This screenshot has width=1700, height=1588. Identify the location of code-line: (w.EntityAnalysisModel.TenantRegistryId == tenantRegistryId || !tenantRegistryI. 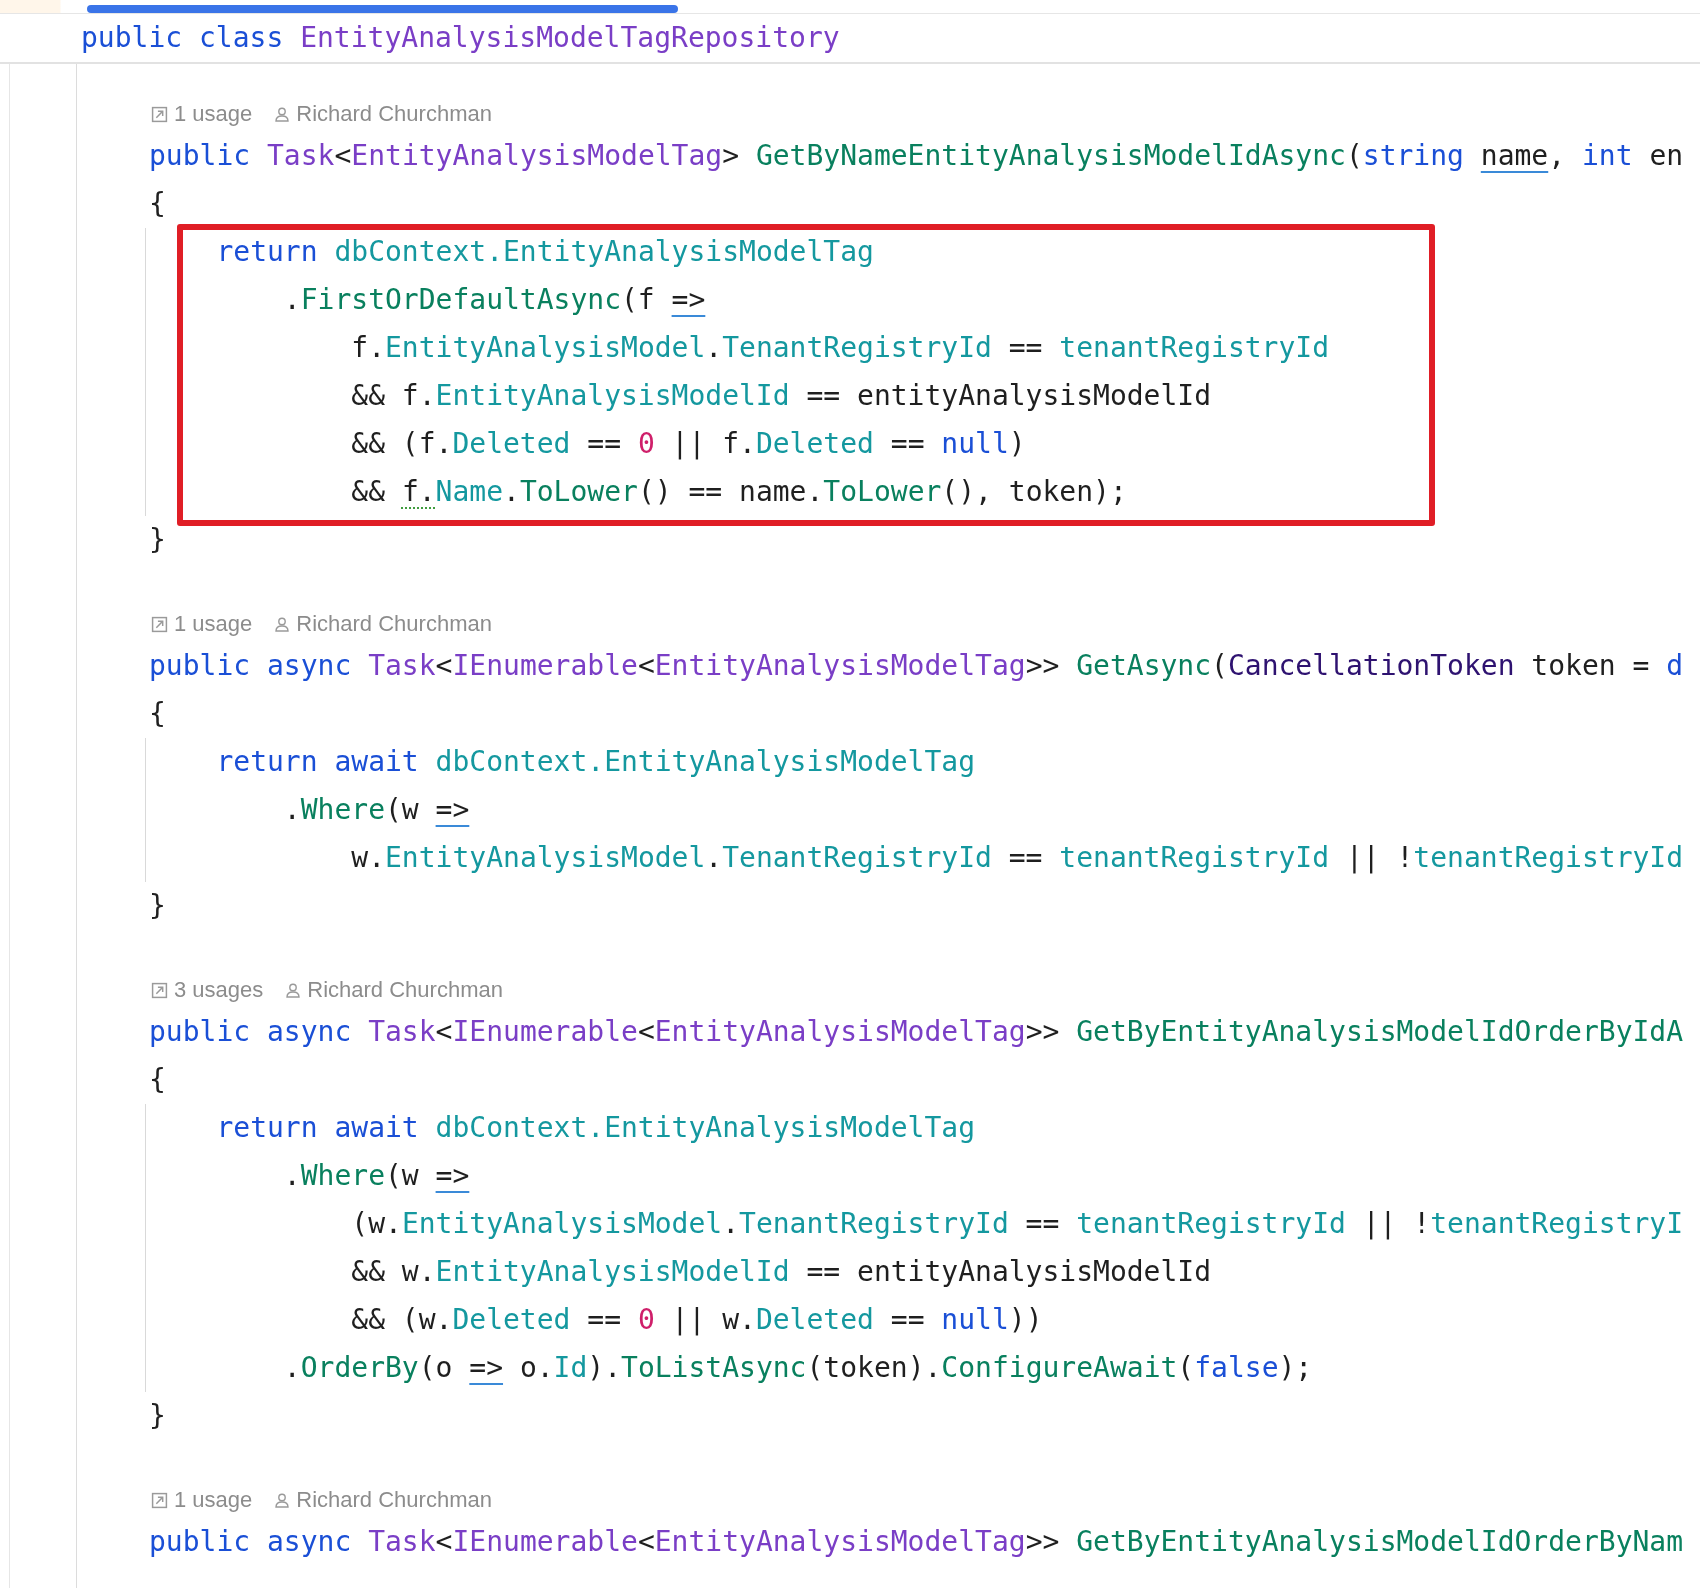
(1017, 1224).